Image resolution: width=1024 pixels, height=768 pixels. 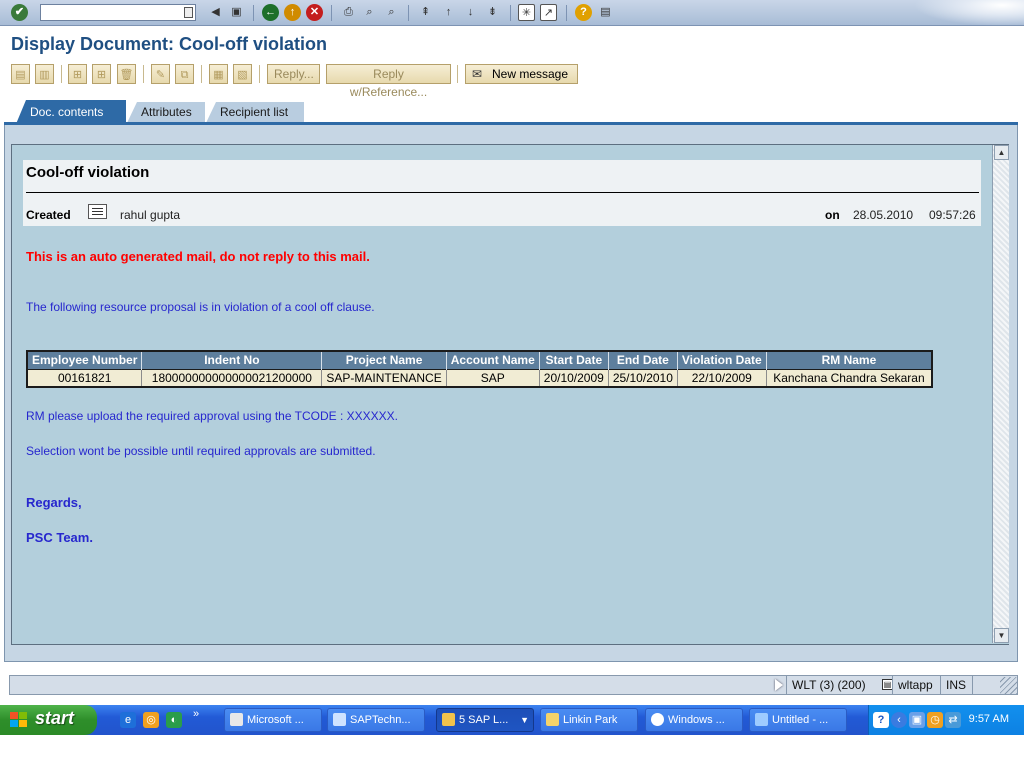 What do you see at coordinates (166, 112) in the screenshot?
I see `tab-attributes: Attributes` at bounding box center [166, 112].